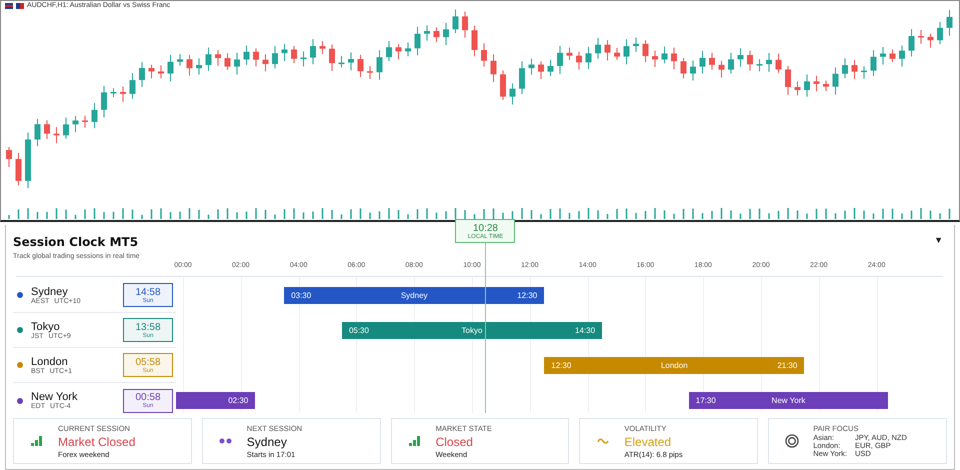  What do you see at coordinates (267, 441) in the screenshot?
I see `card-value: Sydney` at bounding box center [267, 441].